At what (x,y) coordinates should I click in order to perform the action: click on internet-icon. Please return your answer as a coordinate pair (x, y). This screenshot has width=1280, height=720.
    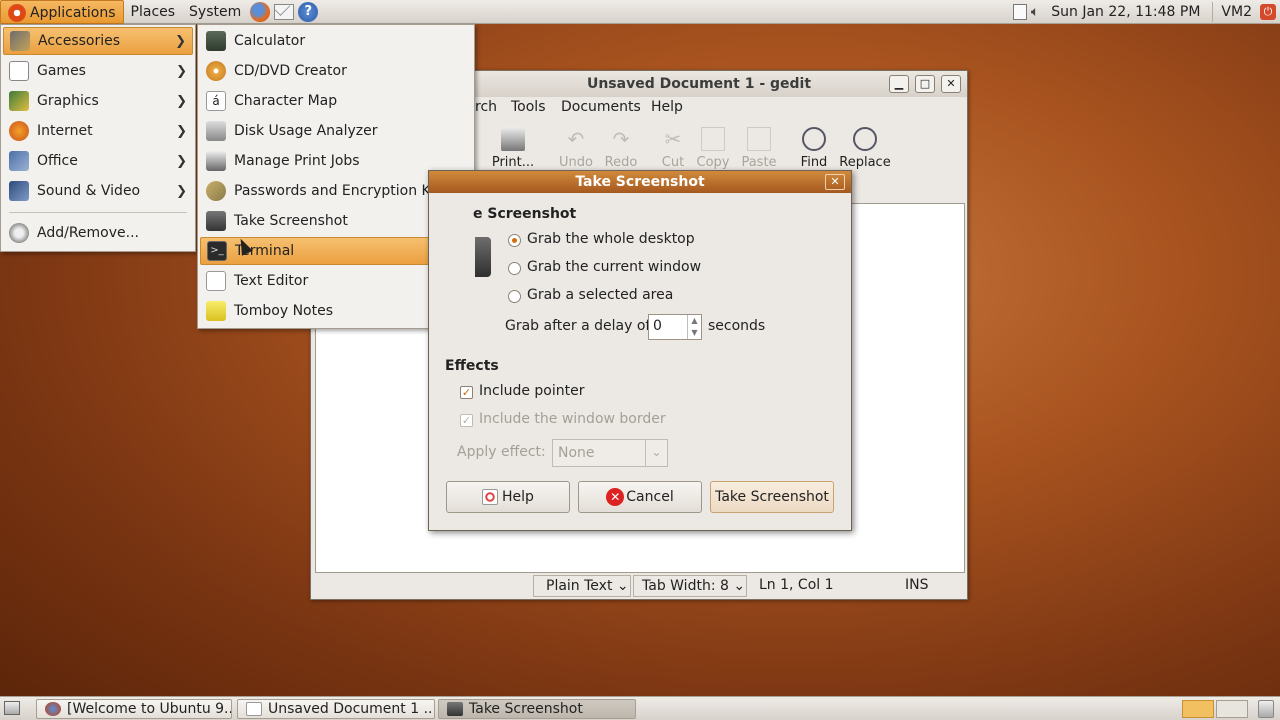
    Looking at the image, I should click on (19, 131).